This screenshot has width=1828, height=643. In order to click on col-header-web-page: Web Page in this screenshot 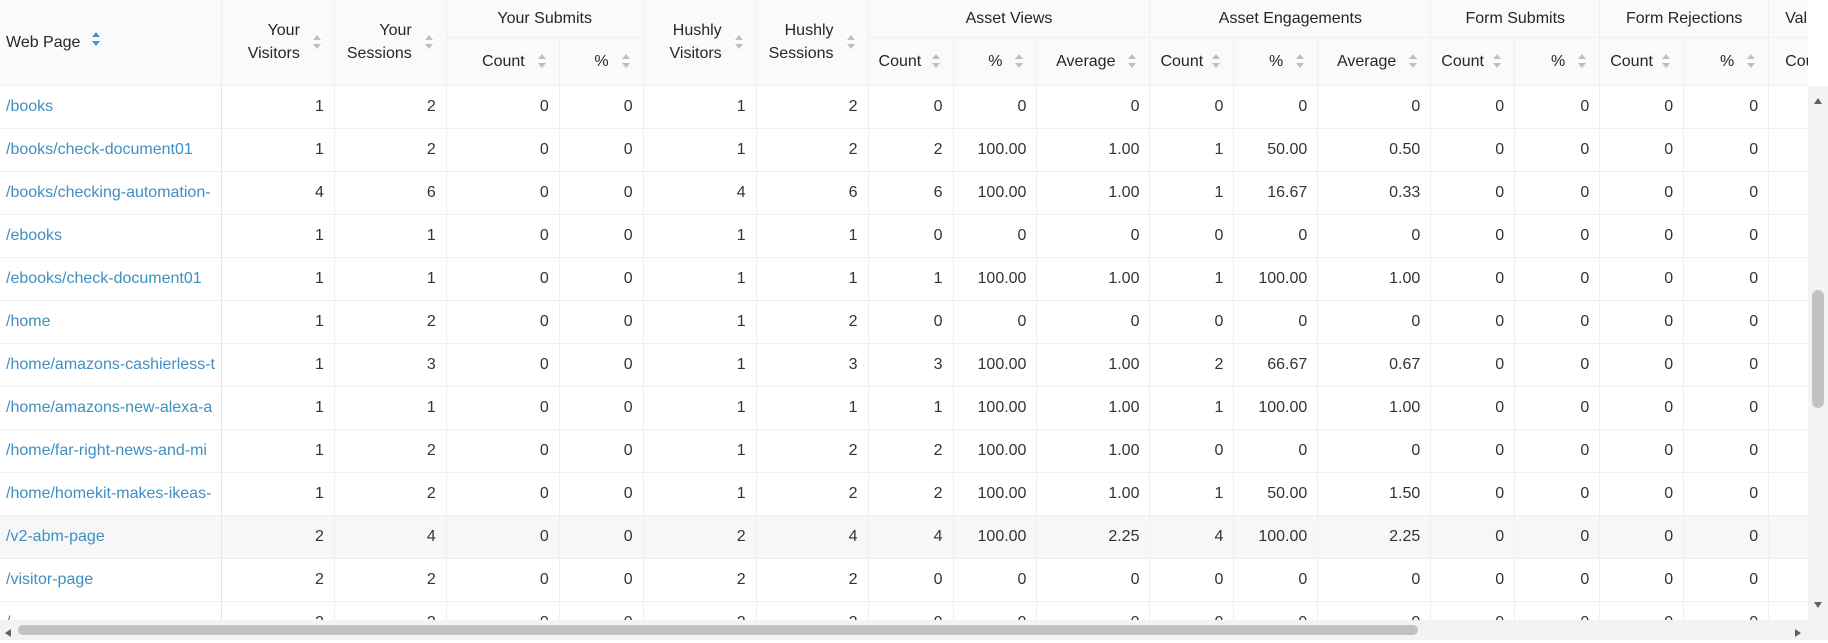, I will do `click(111, 43)`.